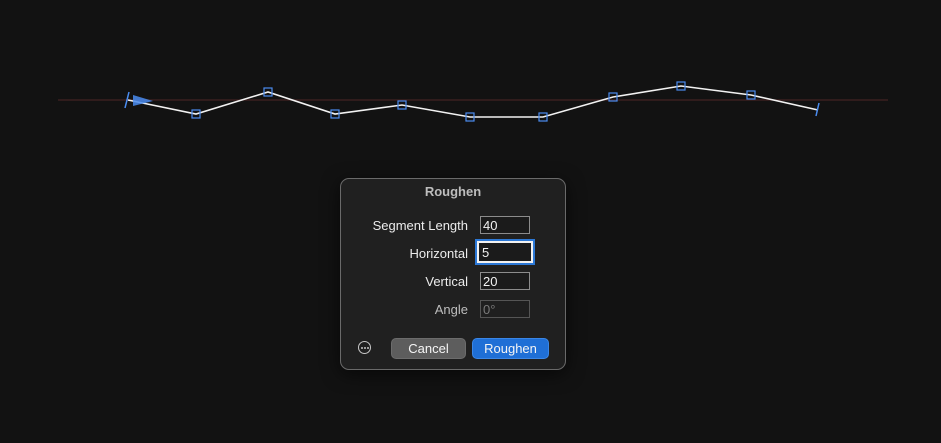 The width and height of the screenshot is (941, 443). What do you see at coordinates (453, 191) in the screenshot?
I see `dialog-title: Roughen` at bounding box center [453, 191].